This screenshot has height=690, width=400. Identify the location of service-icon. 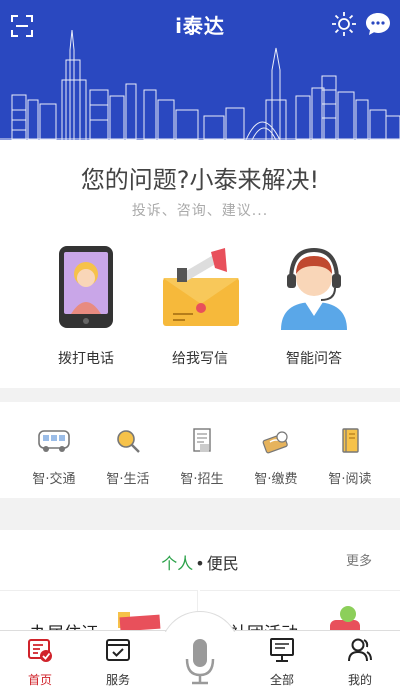
(118, 650).